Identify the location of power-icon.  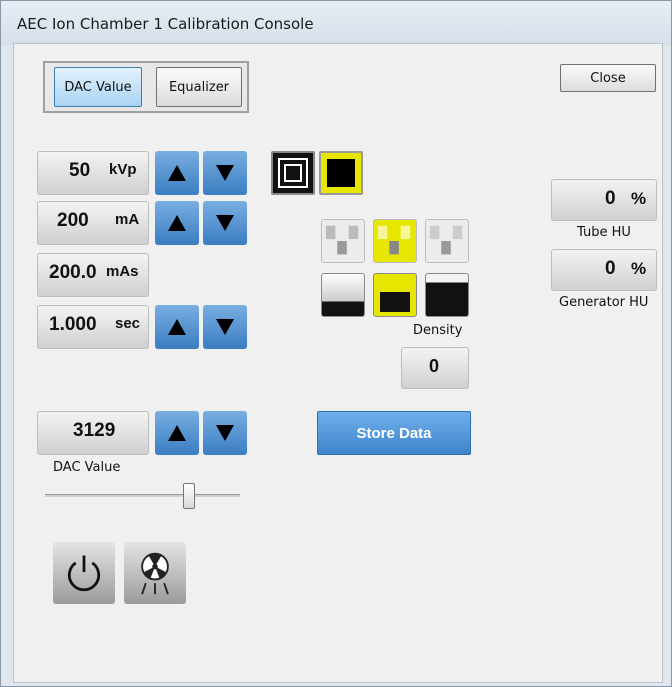
(84, 573).